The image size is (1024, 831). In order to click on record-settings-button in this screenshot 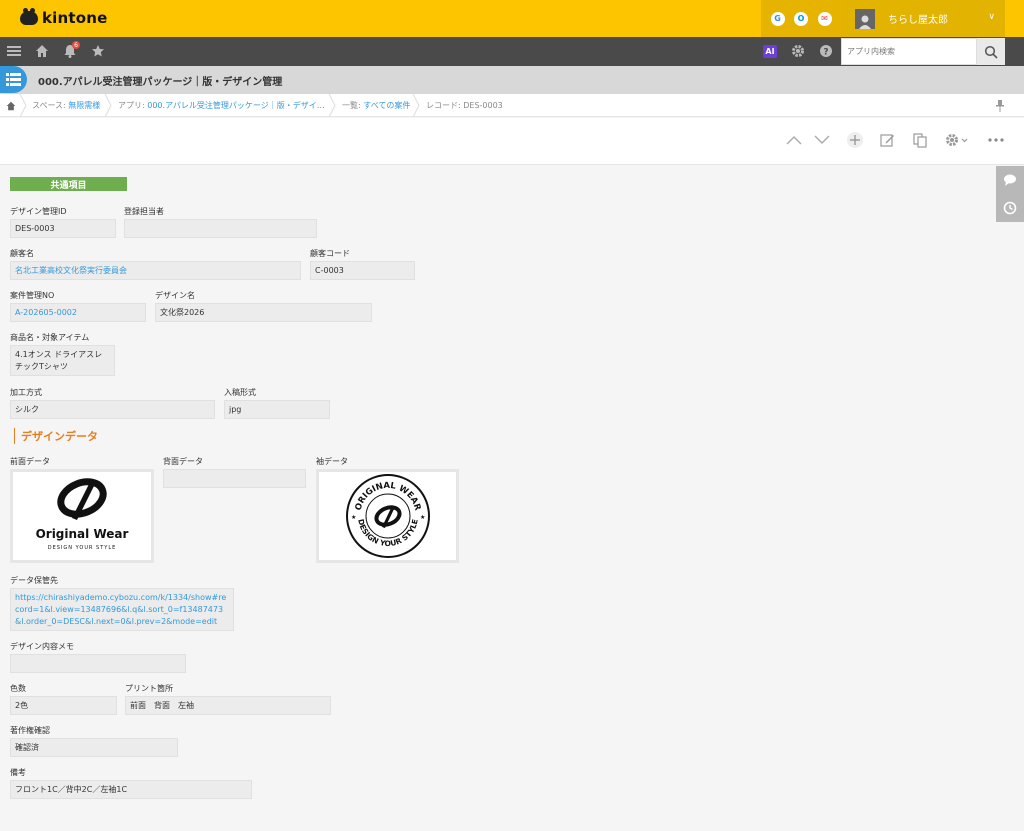, I will do `click(957, 140)`.